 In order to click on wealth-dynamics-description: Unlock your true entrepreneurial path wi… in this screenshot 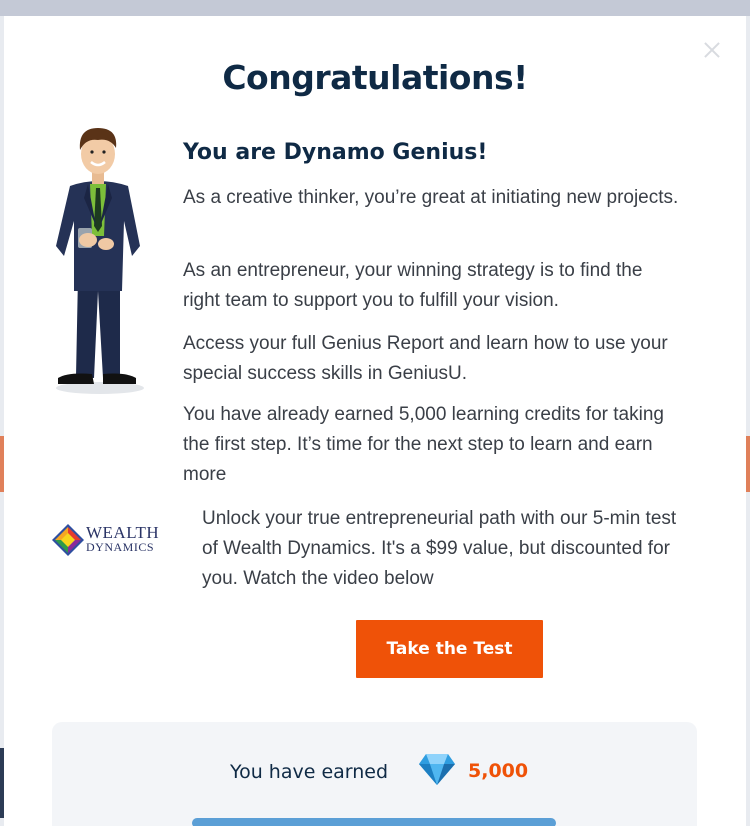, I will do `click(439, 548)`.